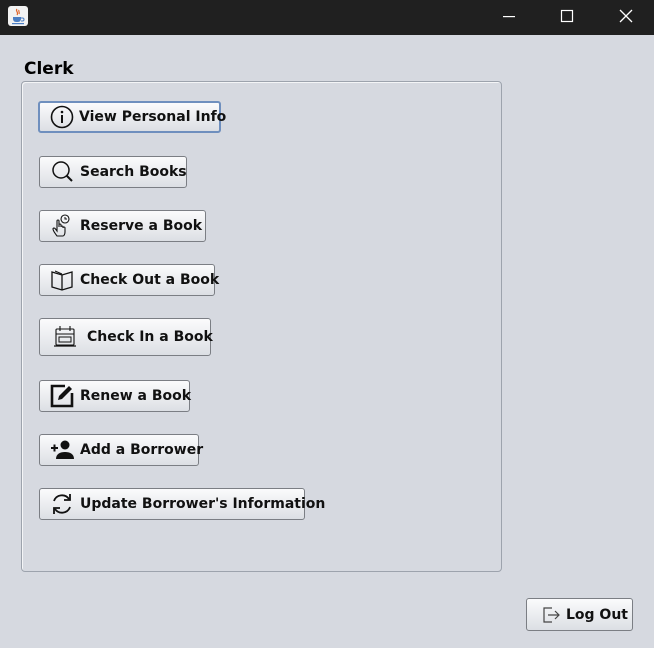  I want to click on check-out-a-book-button: Check Out a Book, so click(129, 280).